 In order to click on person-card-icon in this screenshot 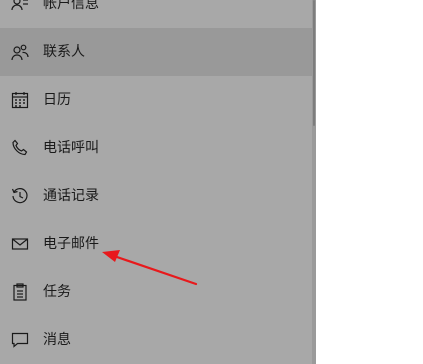, I will do `click(20, 6)`.